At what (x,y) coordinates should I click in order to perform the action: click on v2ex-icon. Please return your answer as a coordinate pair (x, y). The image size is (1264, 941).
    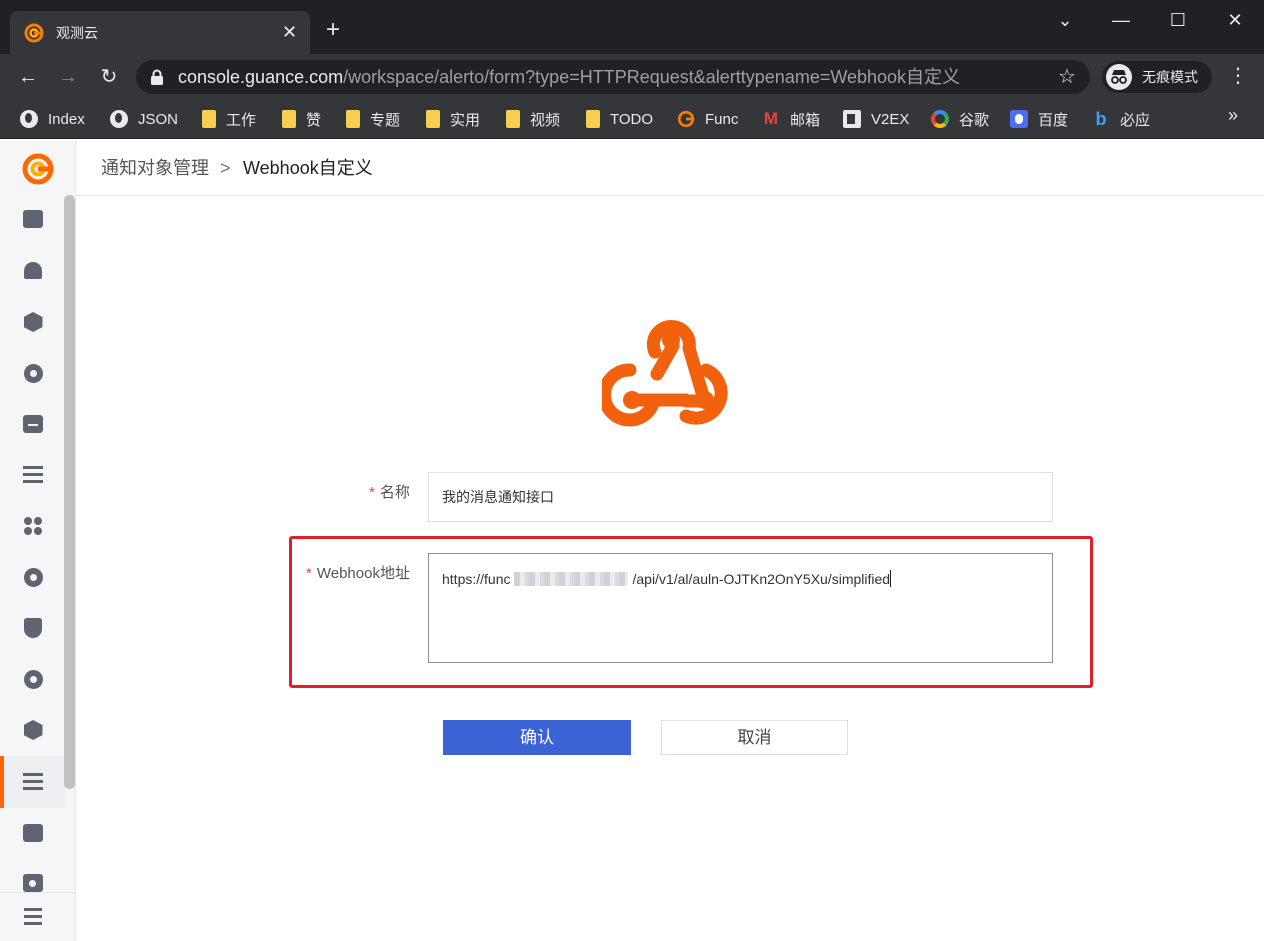
    Looking at the image, I should click on (852, 119).